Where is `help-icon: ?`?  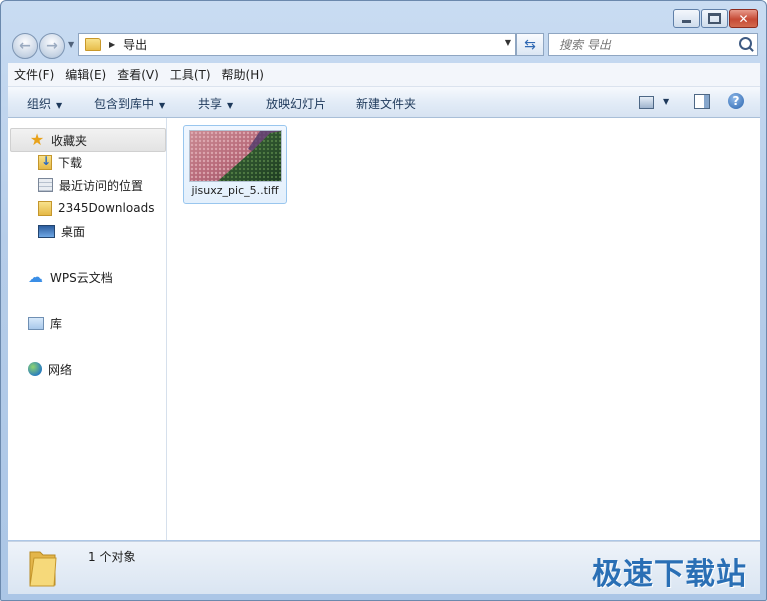 help-icon: ? is located at coordinates (736, 101).